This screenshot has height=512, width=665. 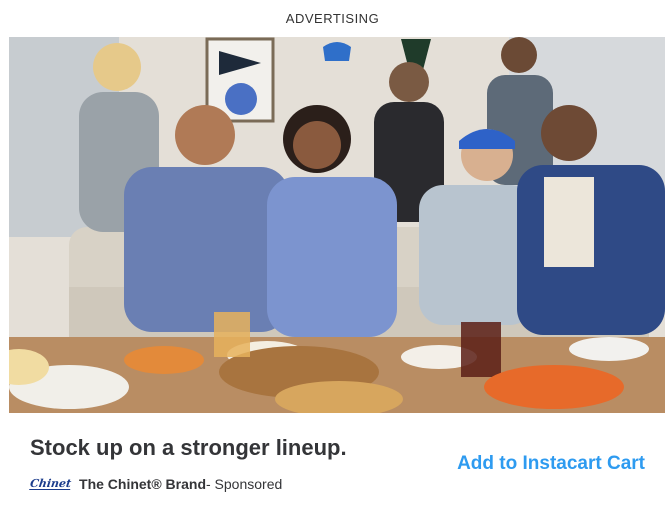 What do you see at coordinates (332, 18) in the screenshot?
I see `advertising-label: ADVERTISING` at bounding box center [332, 18].